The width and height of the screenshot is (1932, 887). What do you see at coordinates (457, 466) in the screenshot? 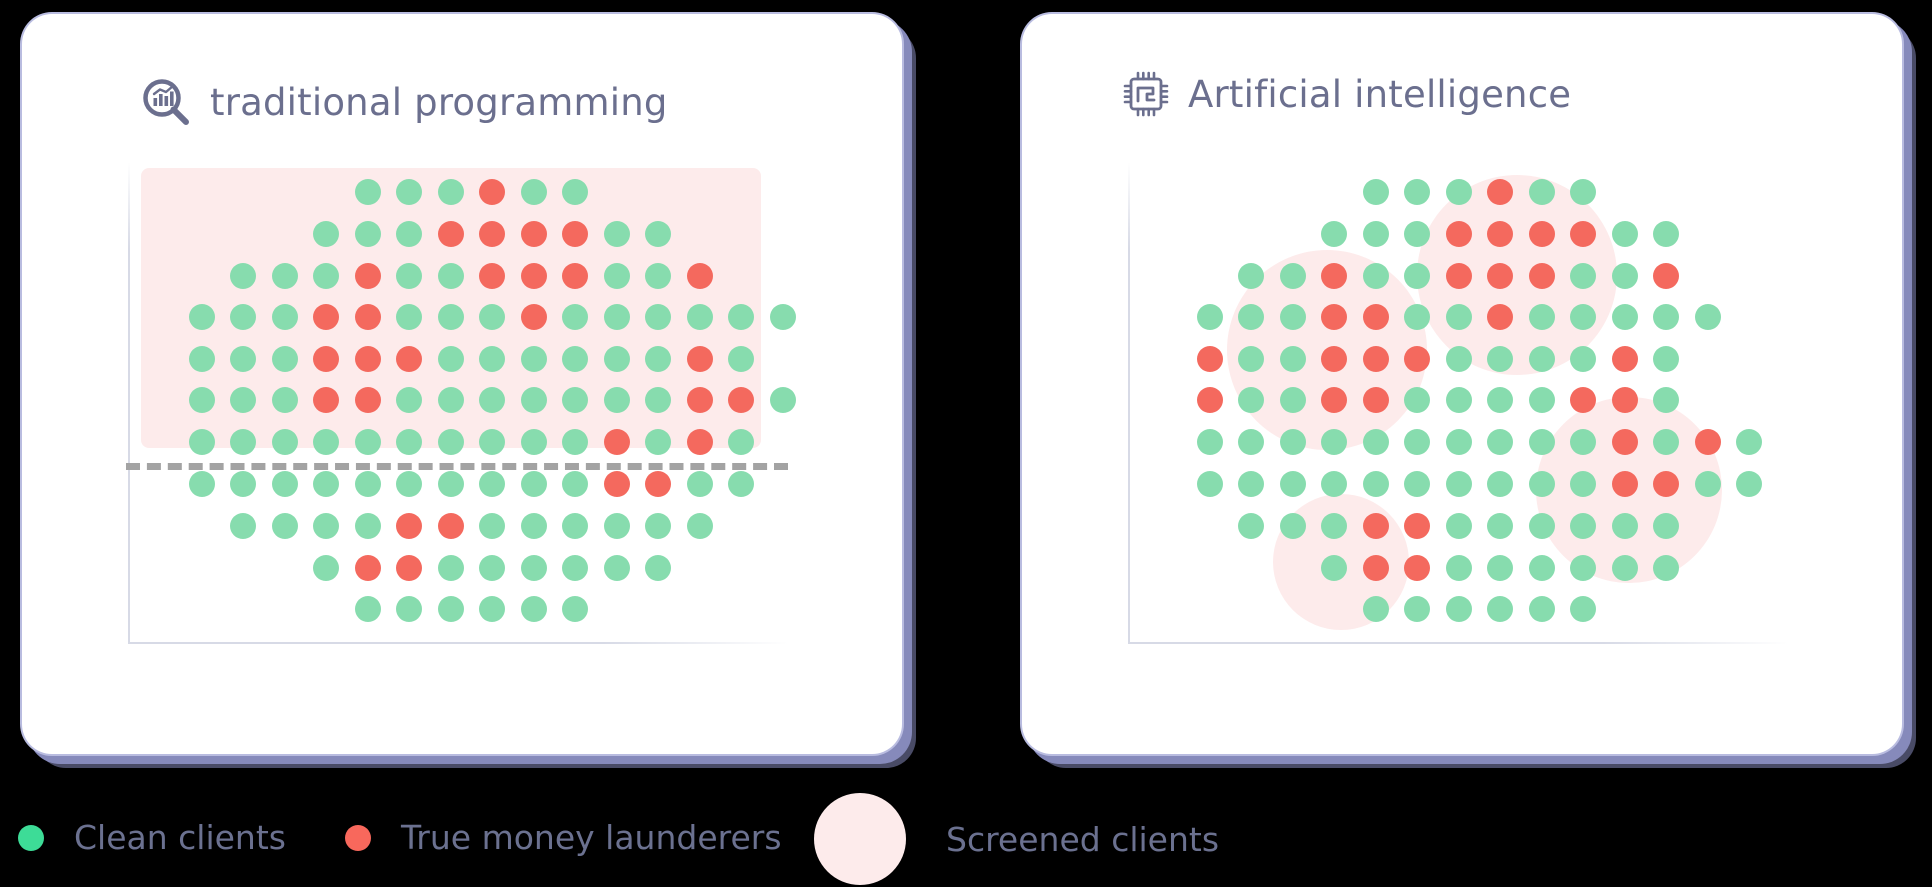
I see `threshold-dashed-line` at bounding box center [457, 466].